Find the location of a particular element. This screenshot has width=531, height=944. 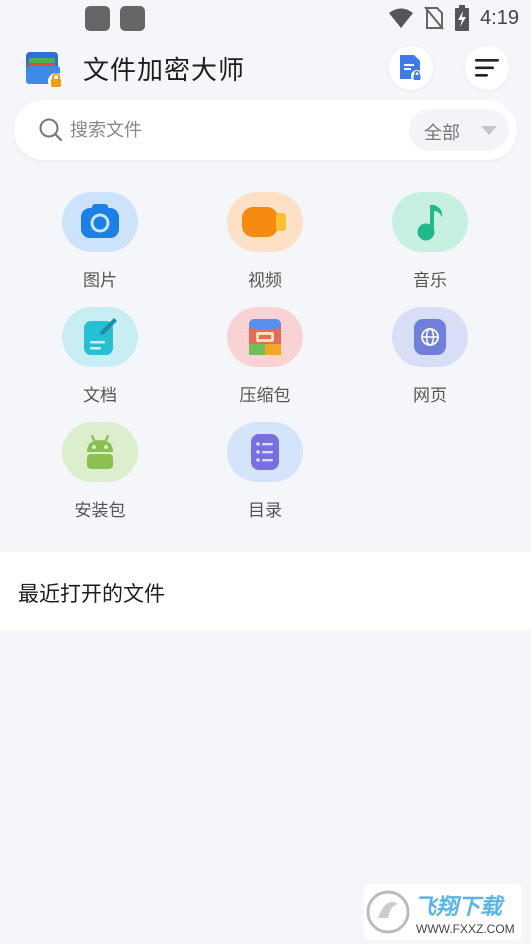

category-label: 压缩包 is located at coordinates (265, 396).